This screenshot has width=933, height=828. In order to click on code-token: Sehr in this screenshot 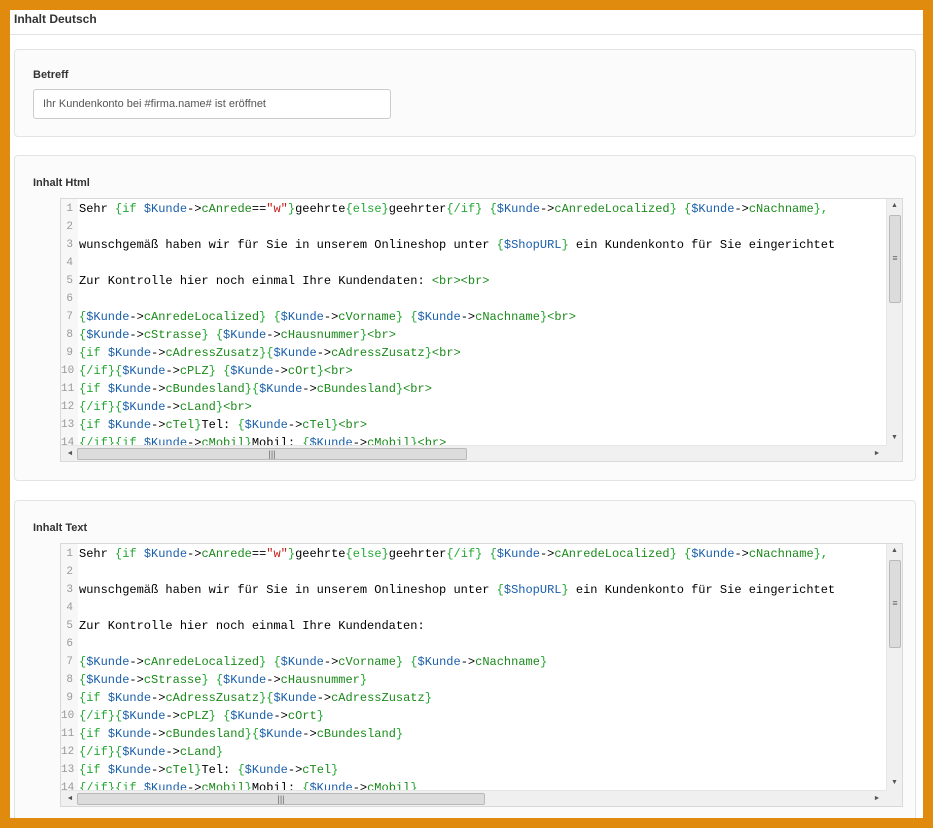, I will do `click(97, 554)`.